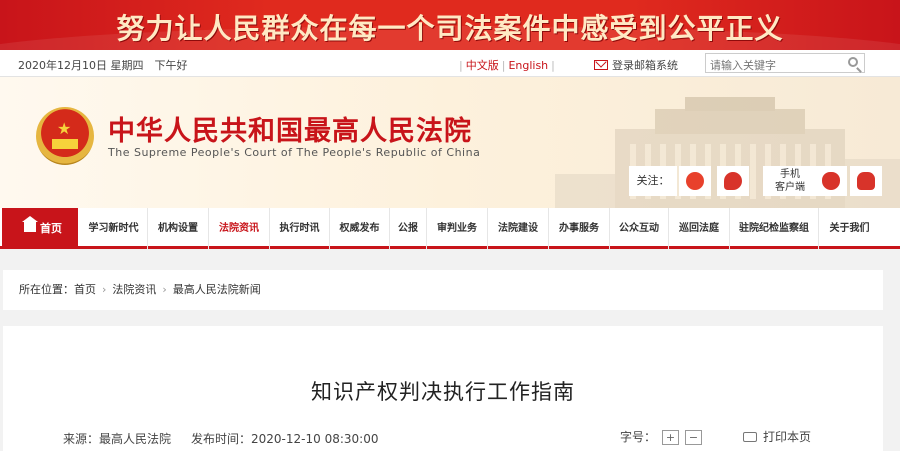 The image size is (900, 451). Describe the element at coordinates (30, 224) in the screenshot. I see `home-icon` at that location.